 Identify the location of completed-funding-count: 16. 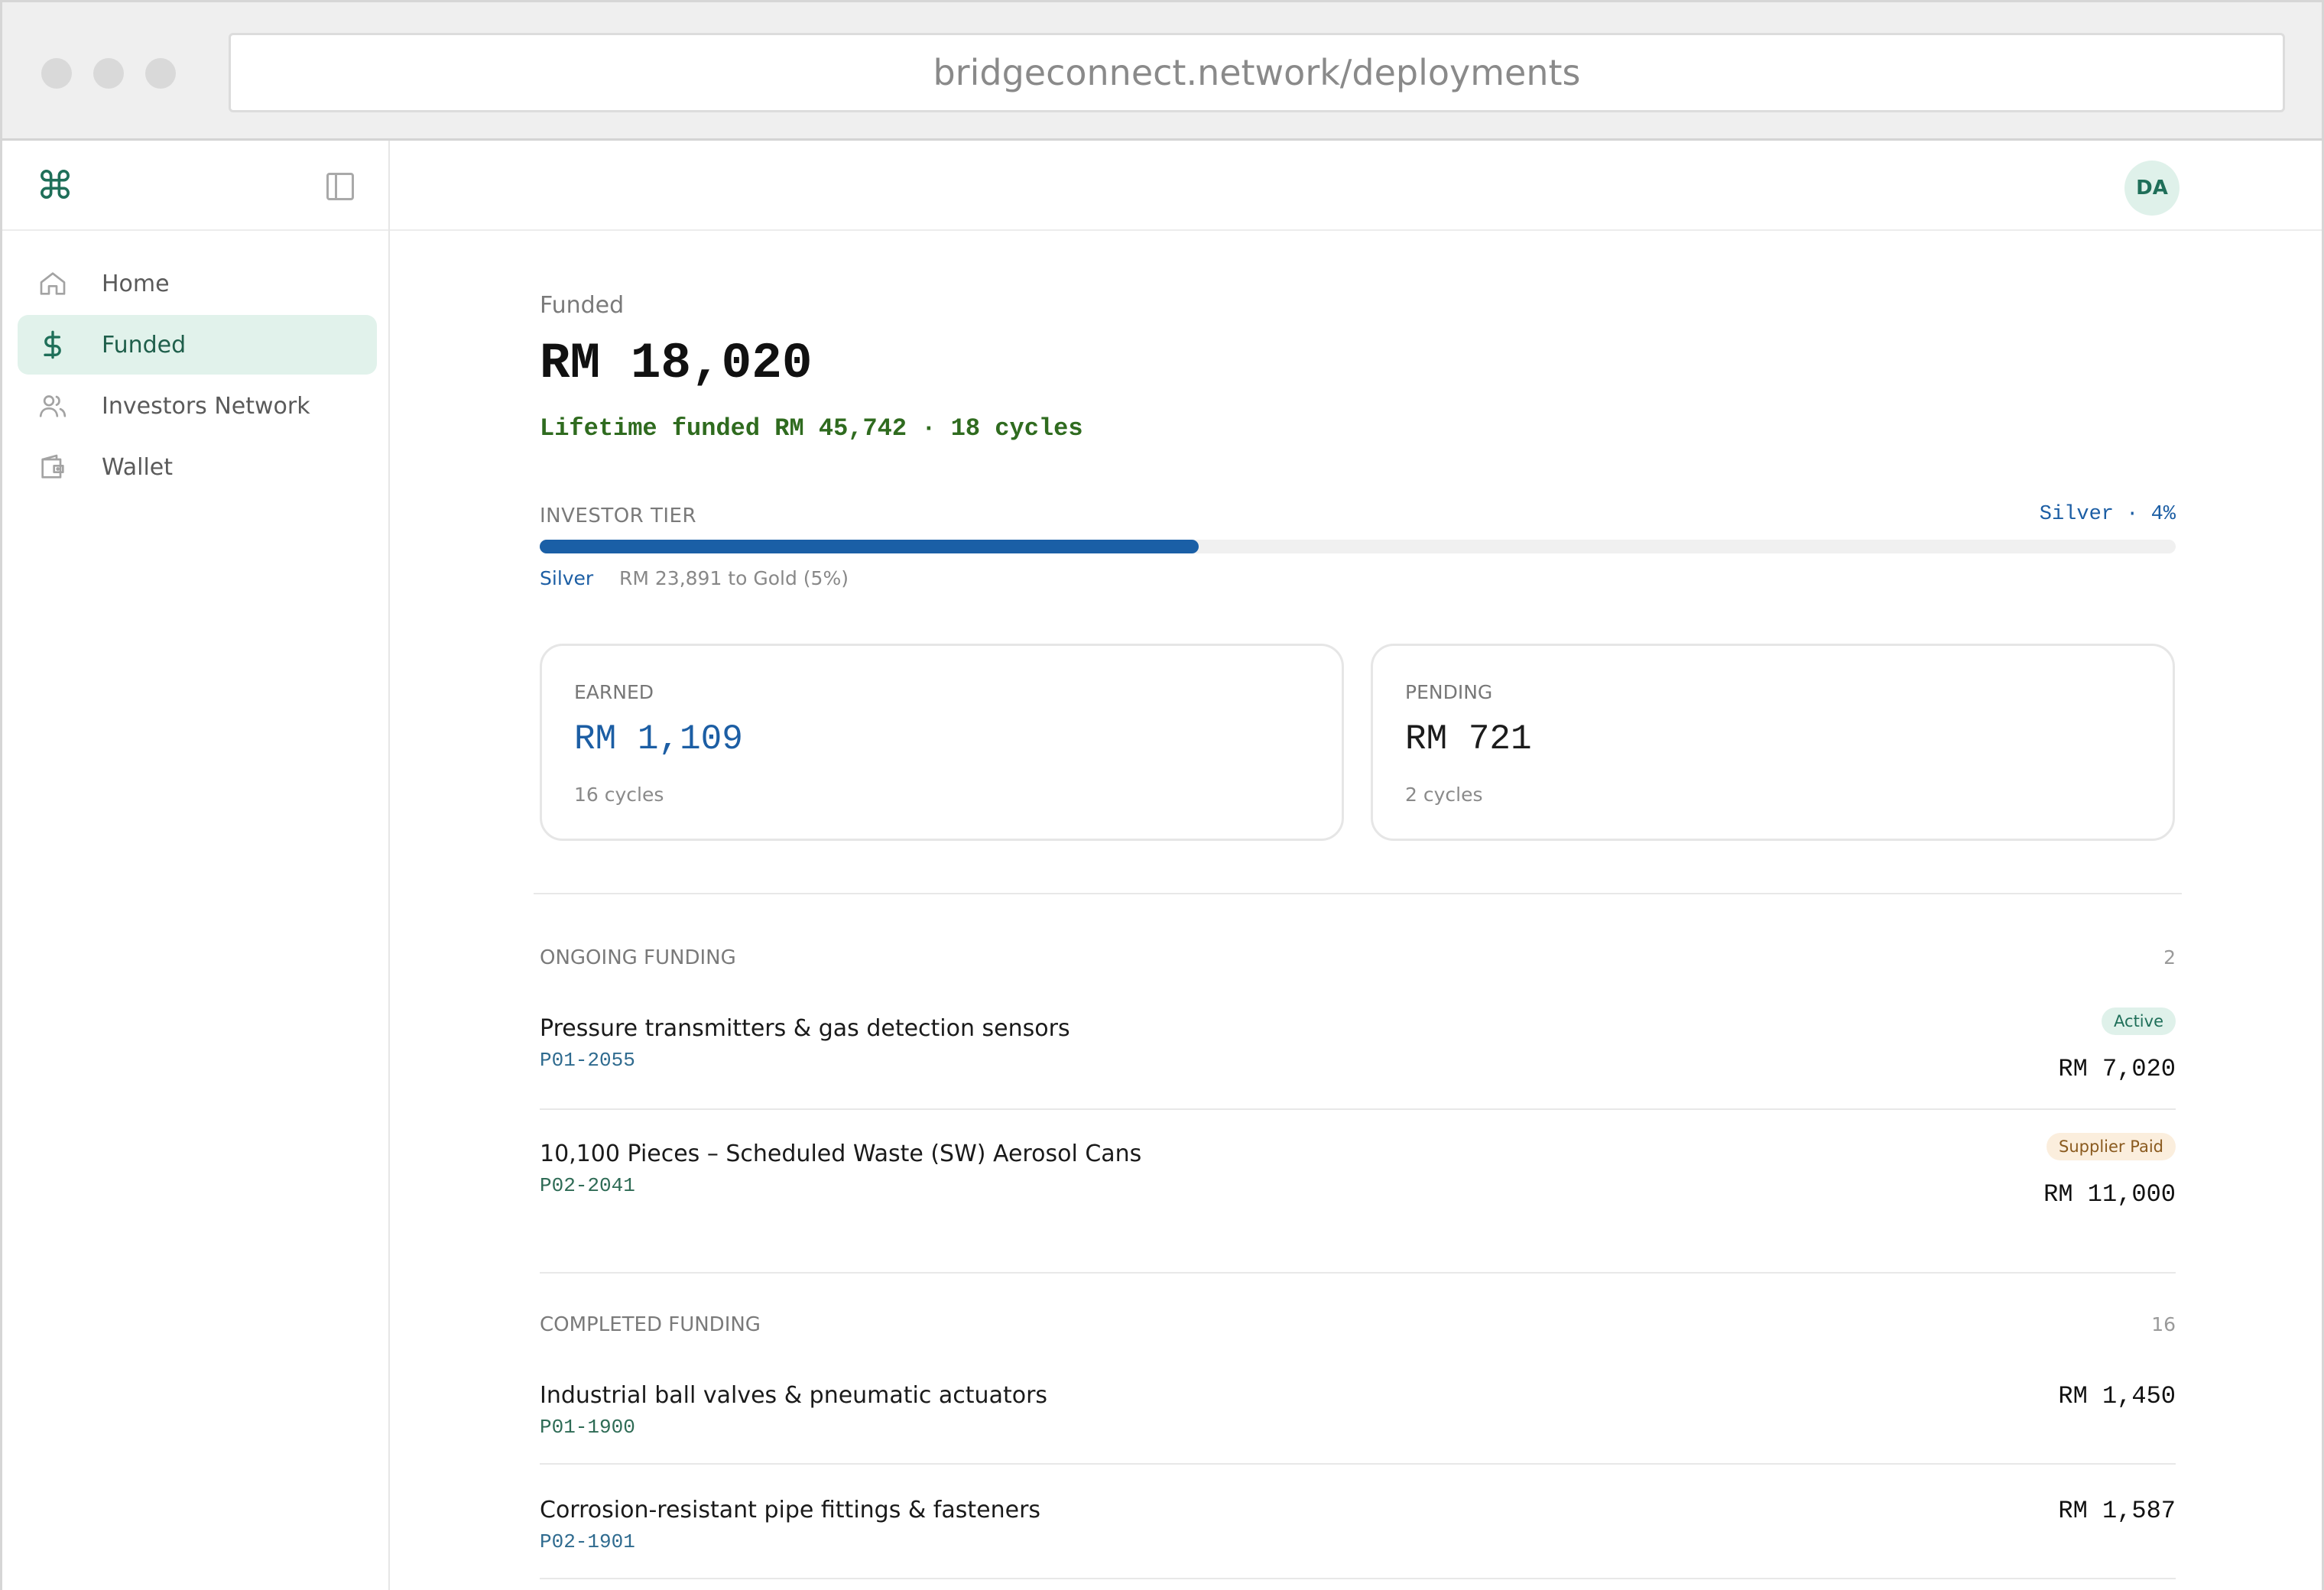
(2163, 1324).